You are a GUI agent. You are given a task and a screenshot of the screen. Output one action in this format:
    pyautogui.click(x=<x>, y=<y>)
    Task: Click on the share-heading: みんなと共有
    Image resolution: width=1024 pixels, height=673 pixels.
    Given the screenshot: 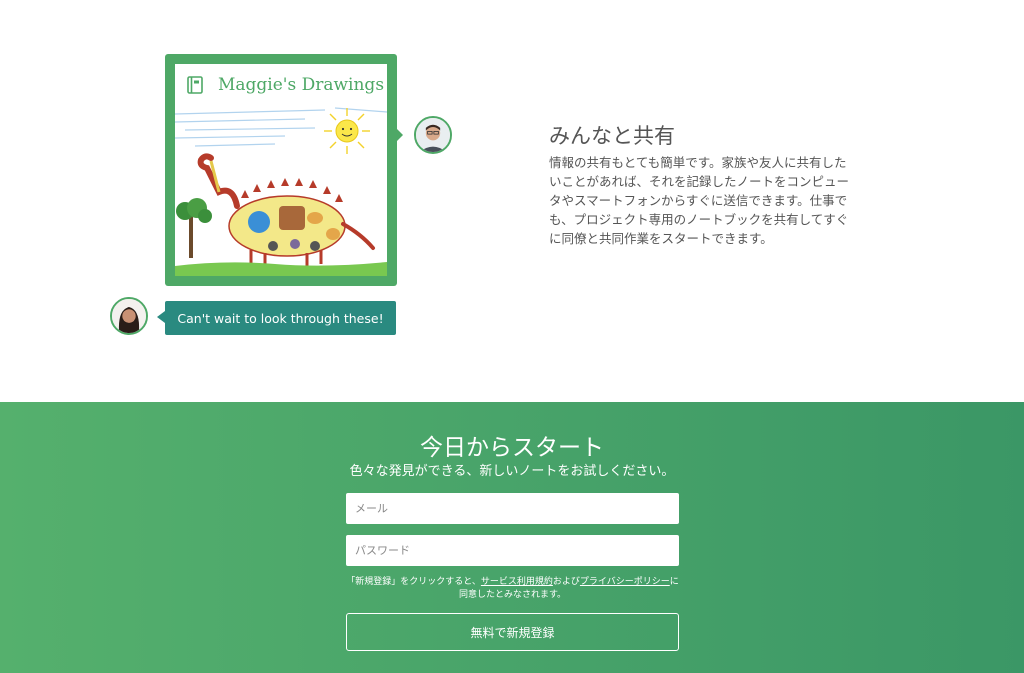 What is the action you would take?
    pyautogui.click(x=612, y=136)
    